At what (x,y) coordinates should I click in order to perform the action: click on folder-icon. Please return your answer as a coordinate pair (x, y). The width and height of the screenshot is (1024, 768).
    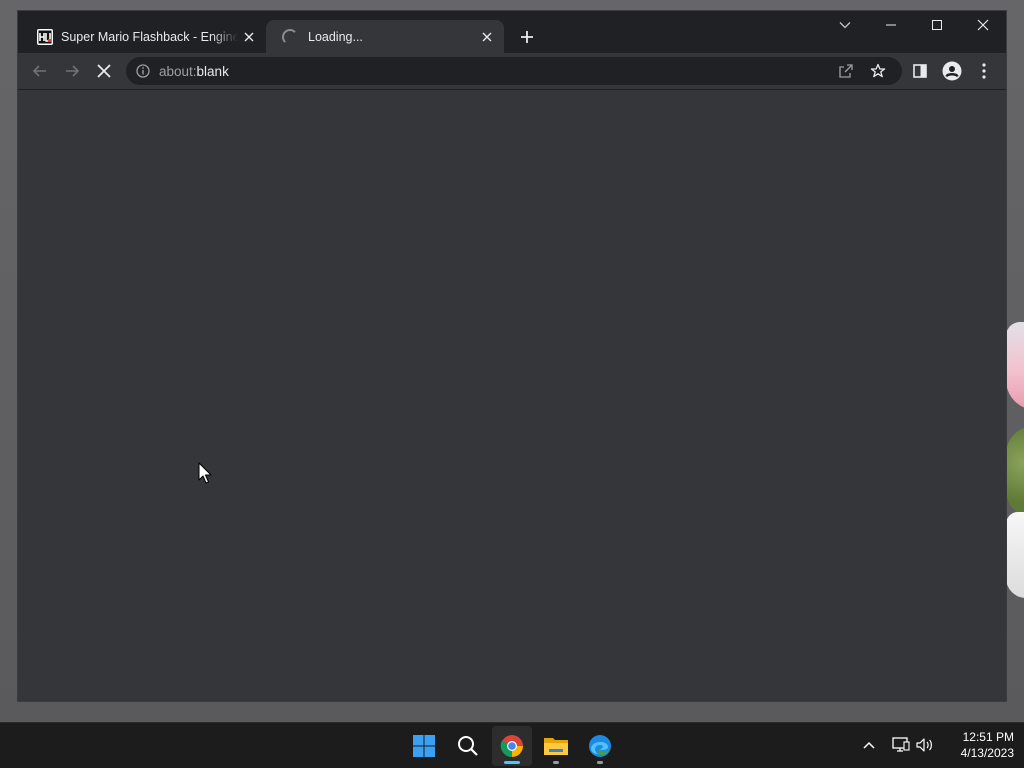
    Looking at the image, I should click on (556, 746).